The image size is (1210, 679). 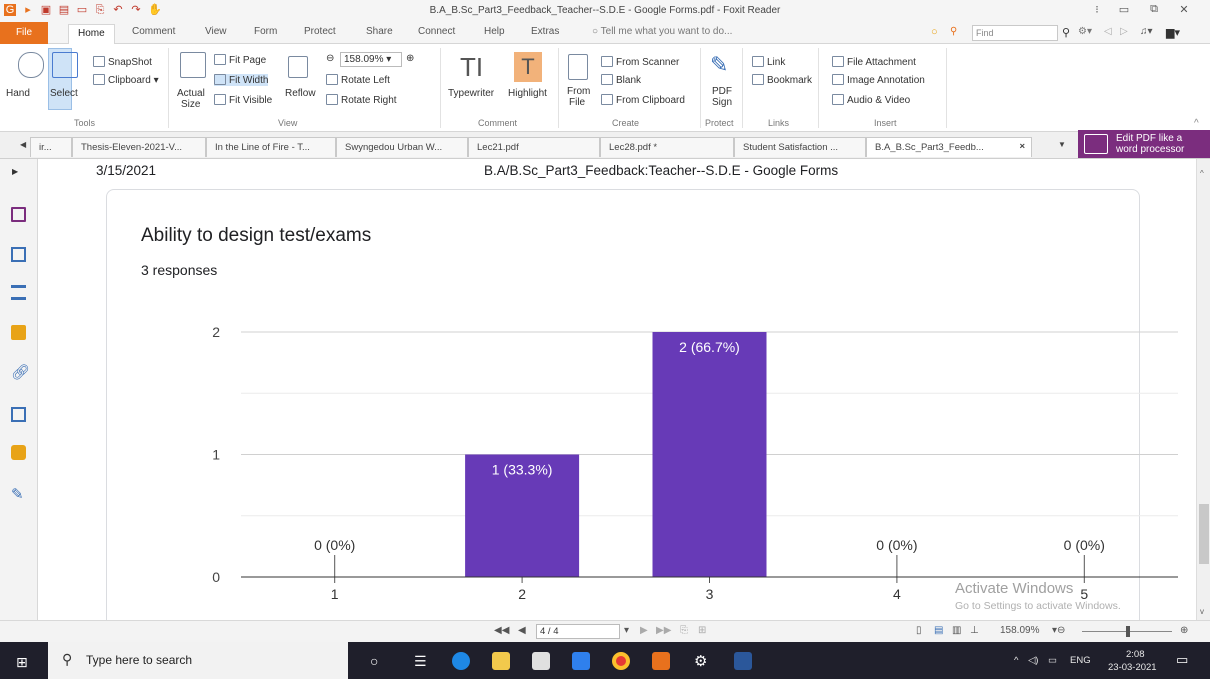 What do you see at coordinates (410, 58) in the screenshot?
I see `zoom-in-icon: ⊕` at bounding box center [410, 58].